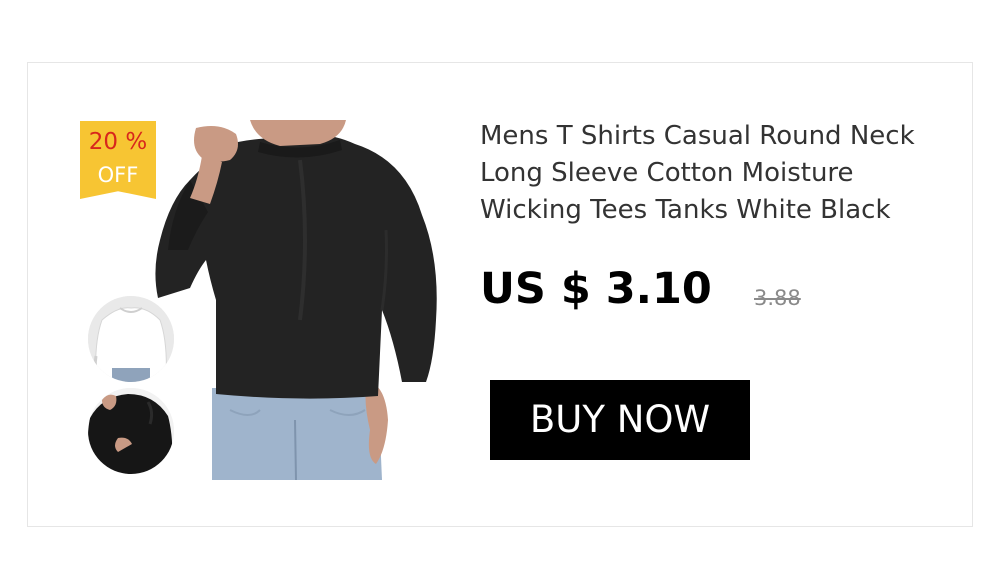 The width and height of the screenshot is (1000, 580). What do you see at coordinates (118, 142) in the screenshot?
I see `discount-percent: 20 %` at bounding box center [118, 142].